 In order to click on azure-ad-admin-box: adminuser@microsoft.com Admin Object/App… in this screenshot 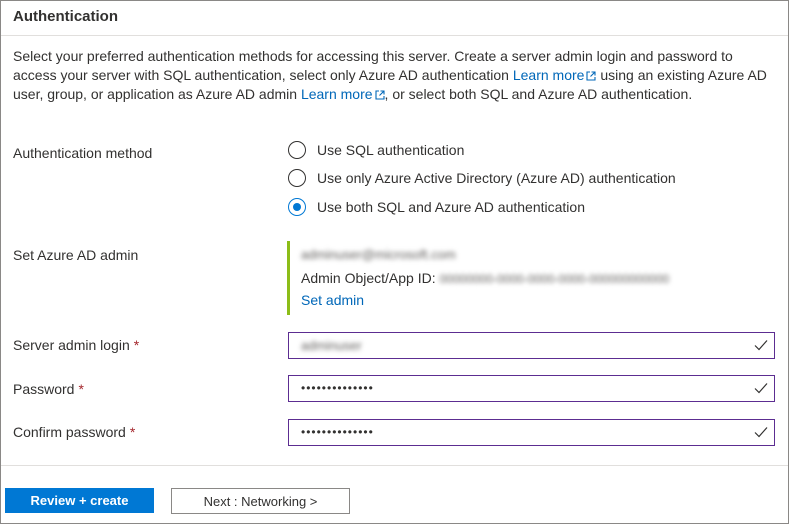, I will do `click(518, 278)`.